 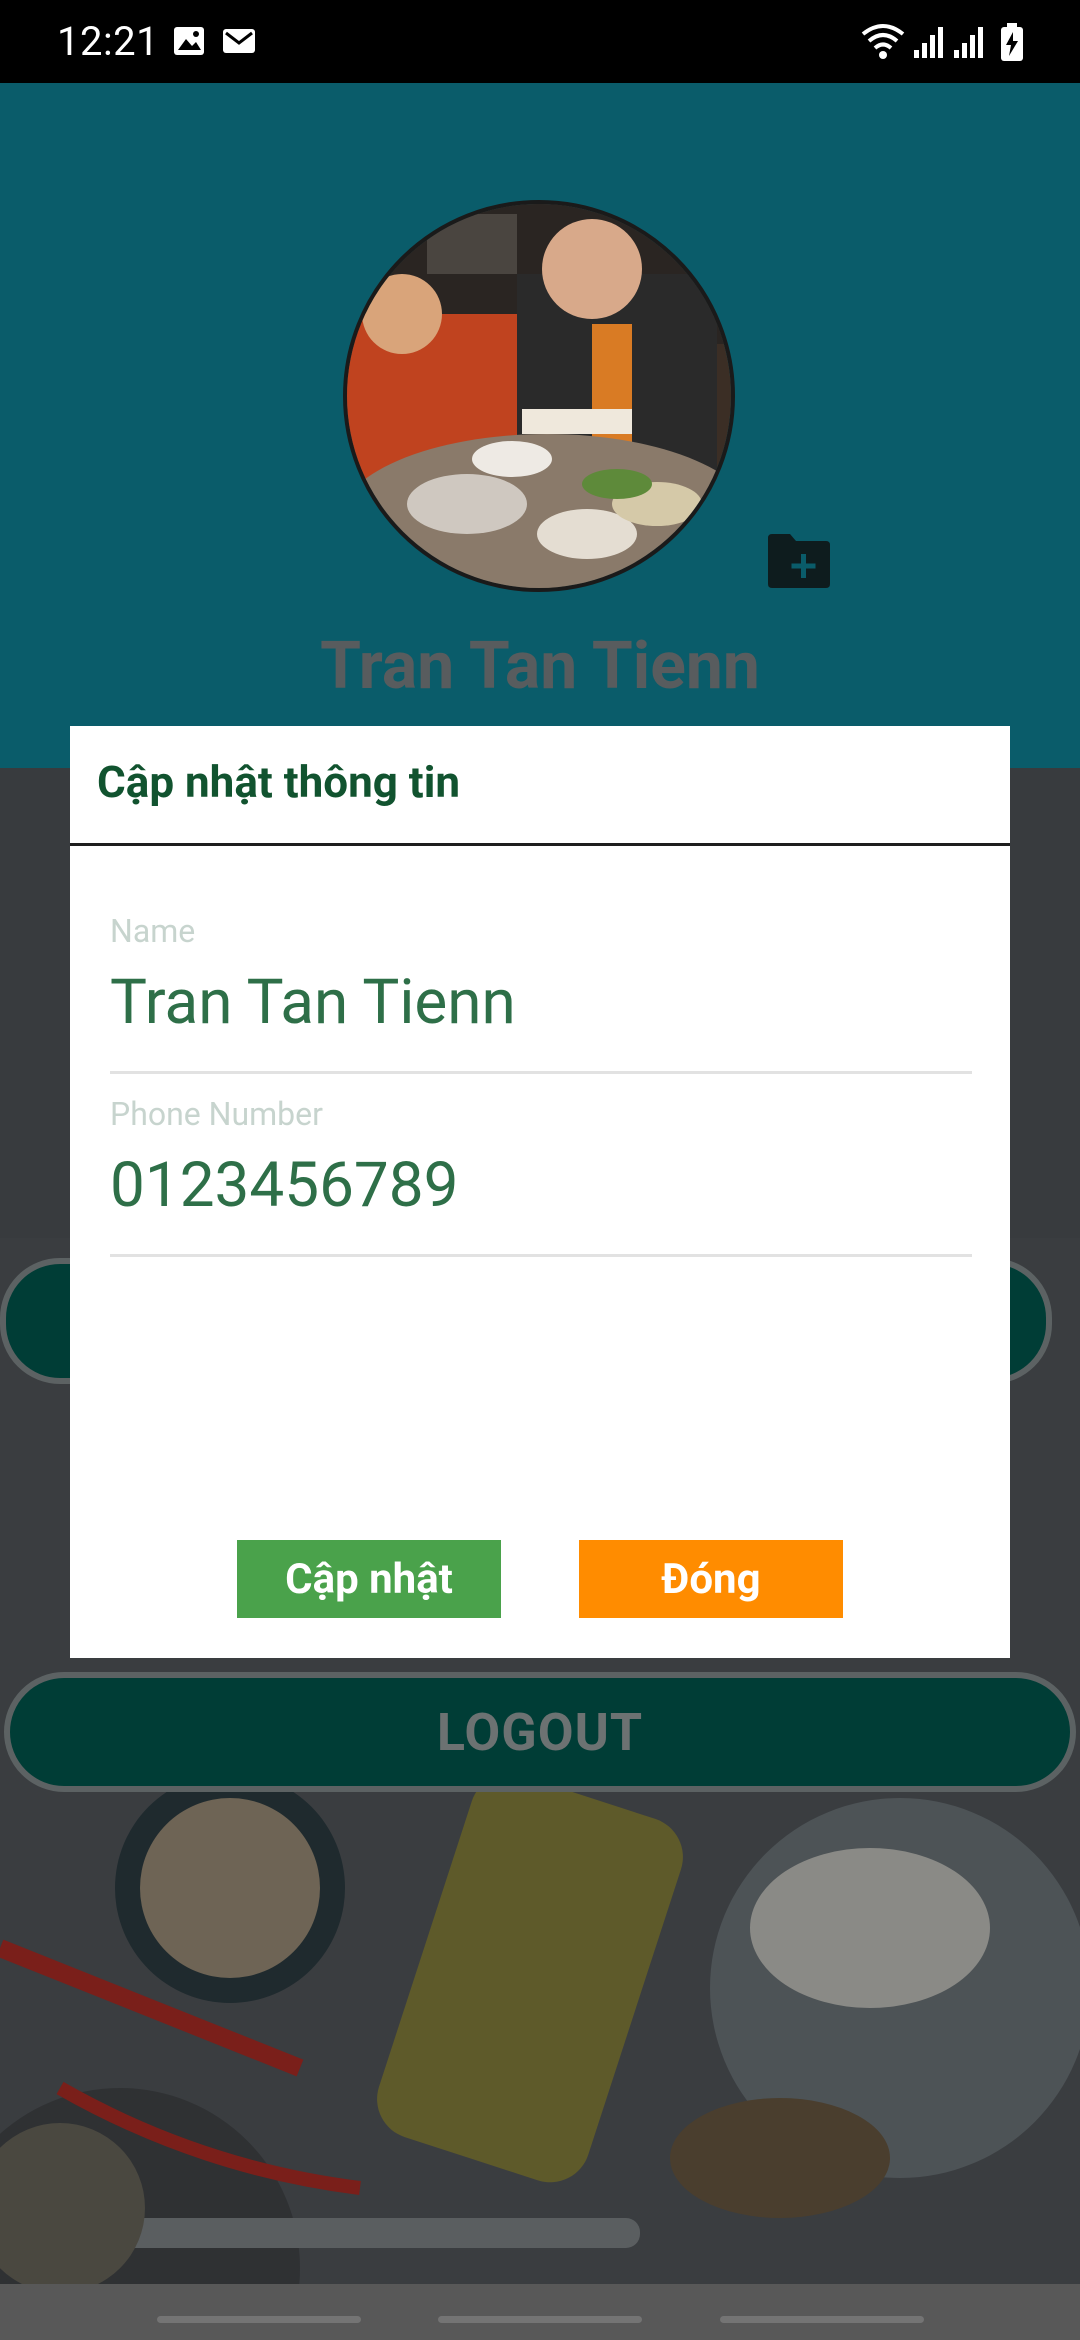 What do you see at coordinates (369, 1579) in the screenshot?
I see `update-button: Cập nhật` at bounding box center [369, 1579].